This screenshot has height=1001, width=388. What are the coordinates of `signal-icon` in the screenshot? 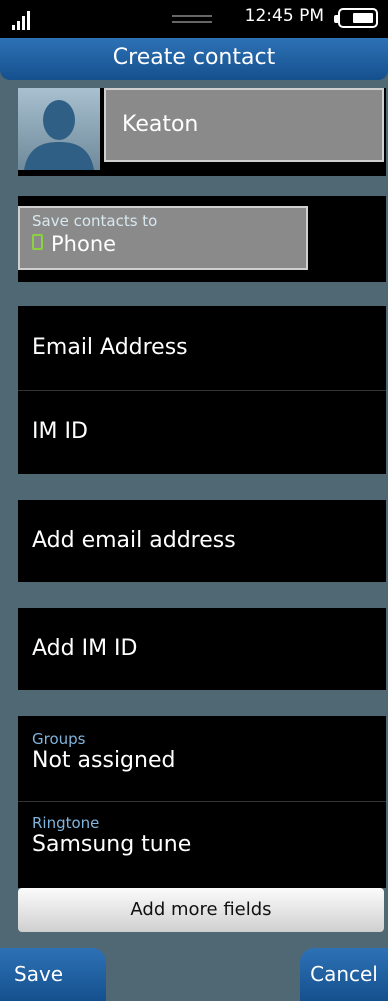 It's located at (25, 18).